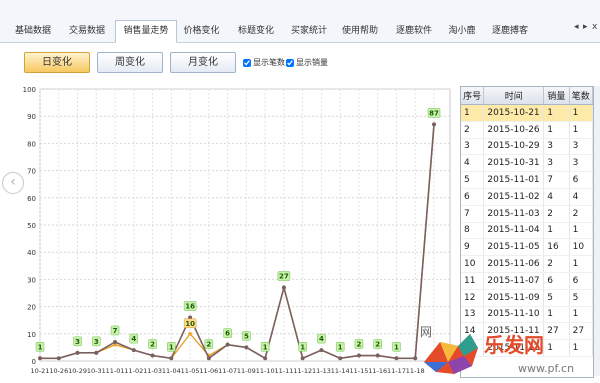 This screenshot has width=600, height=383. I want to click on x-tick-label: 11-15, so click(359, 371).